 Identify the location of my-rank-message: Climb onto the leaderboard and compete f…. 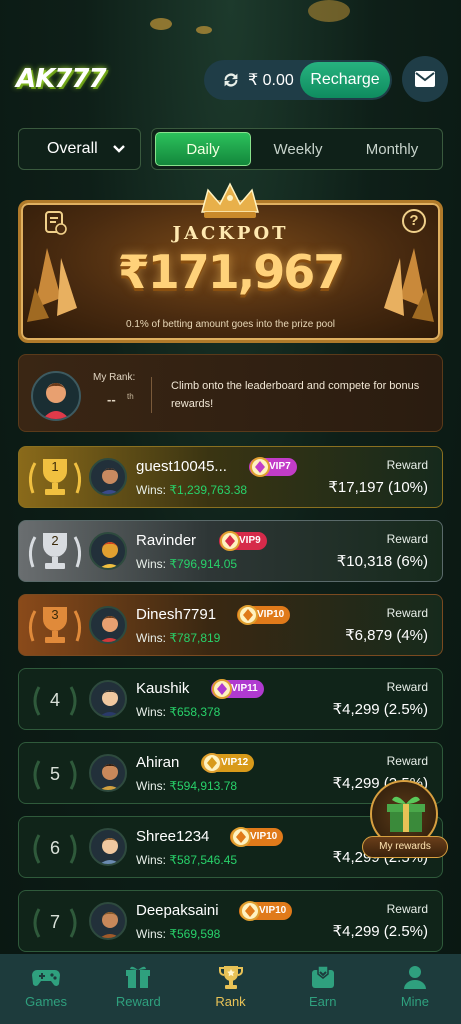
(295, 395).